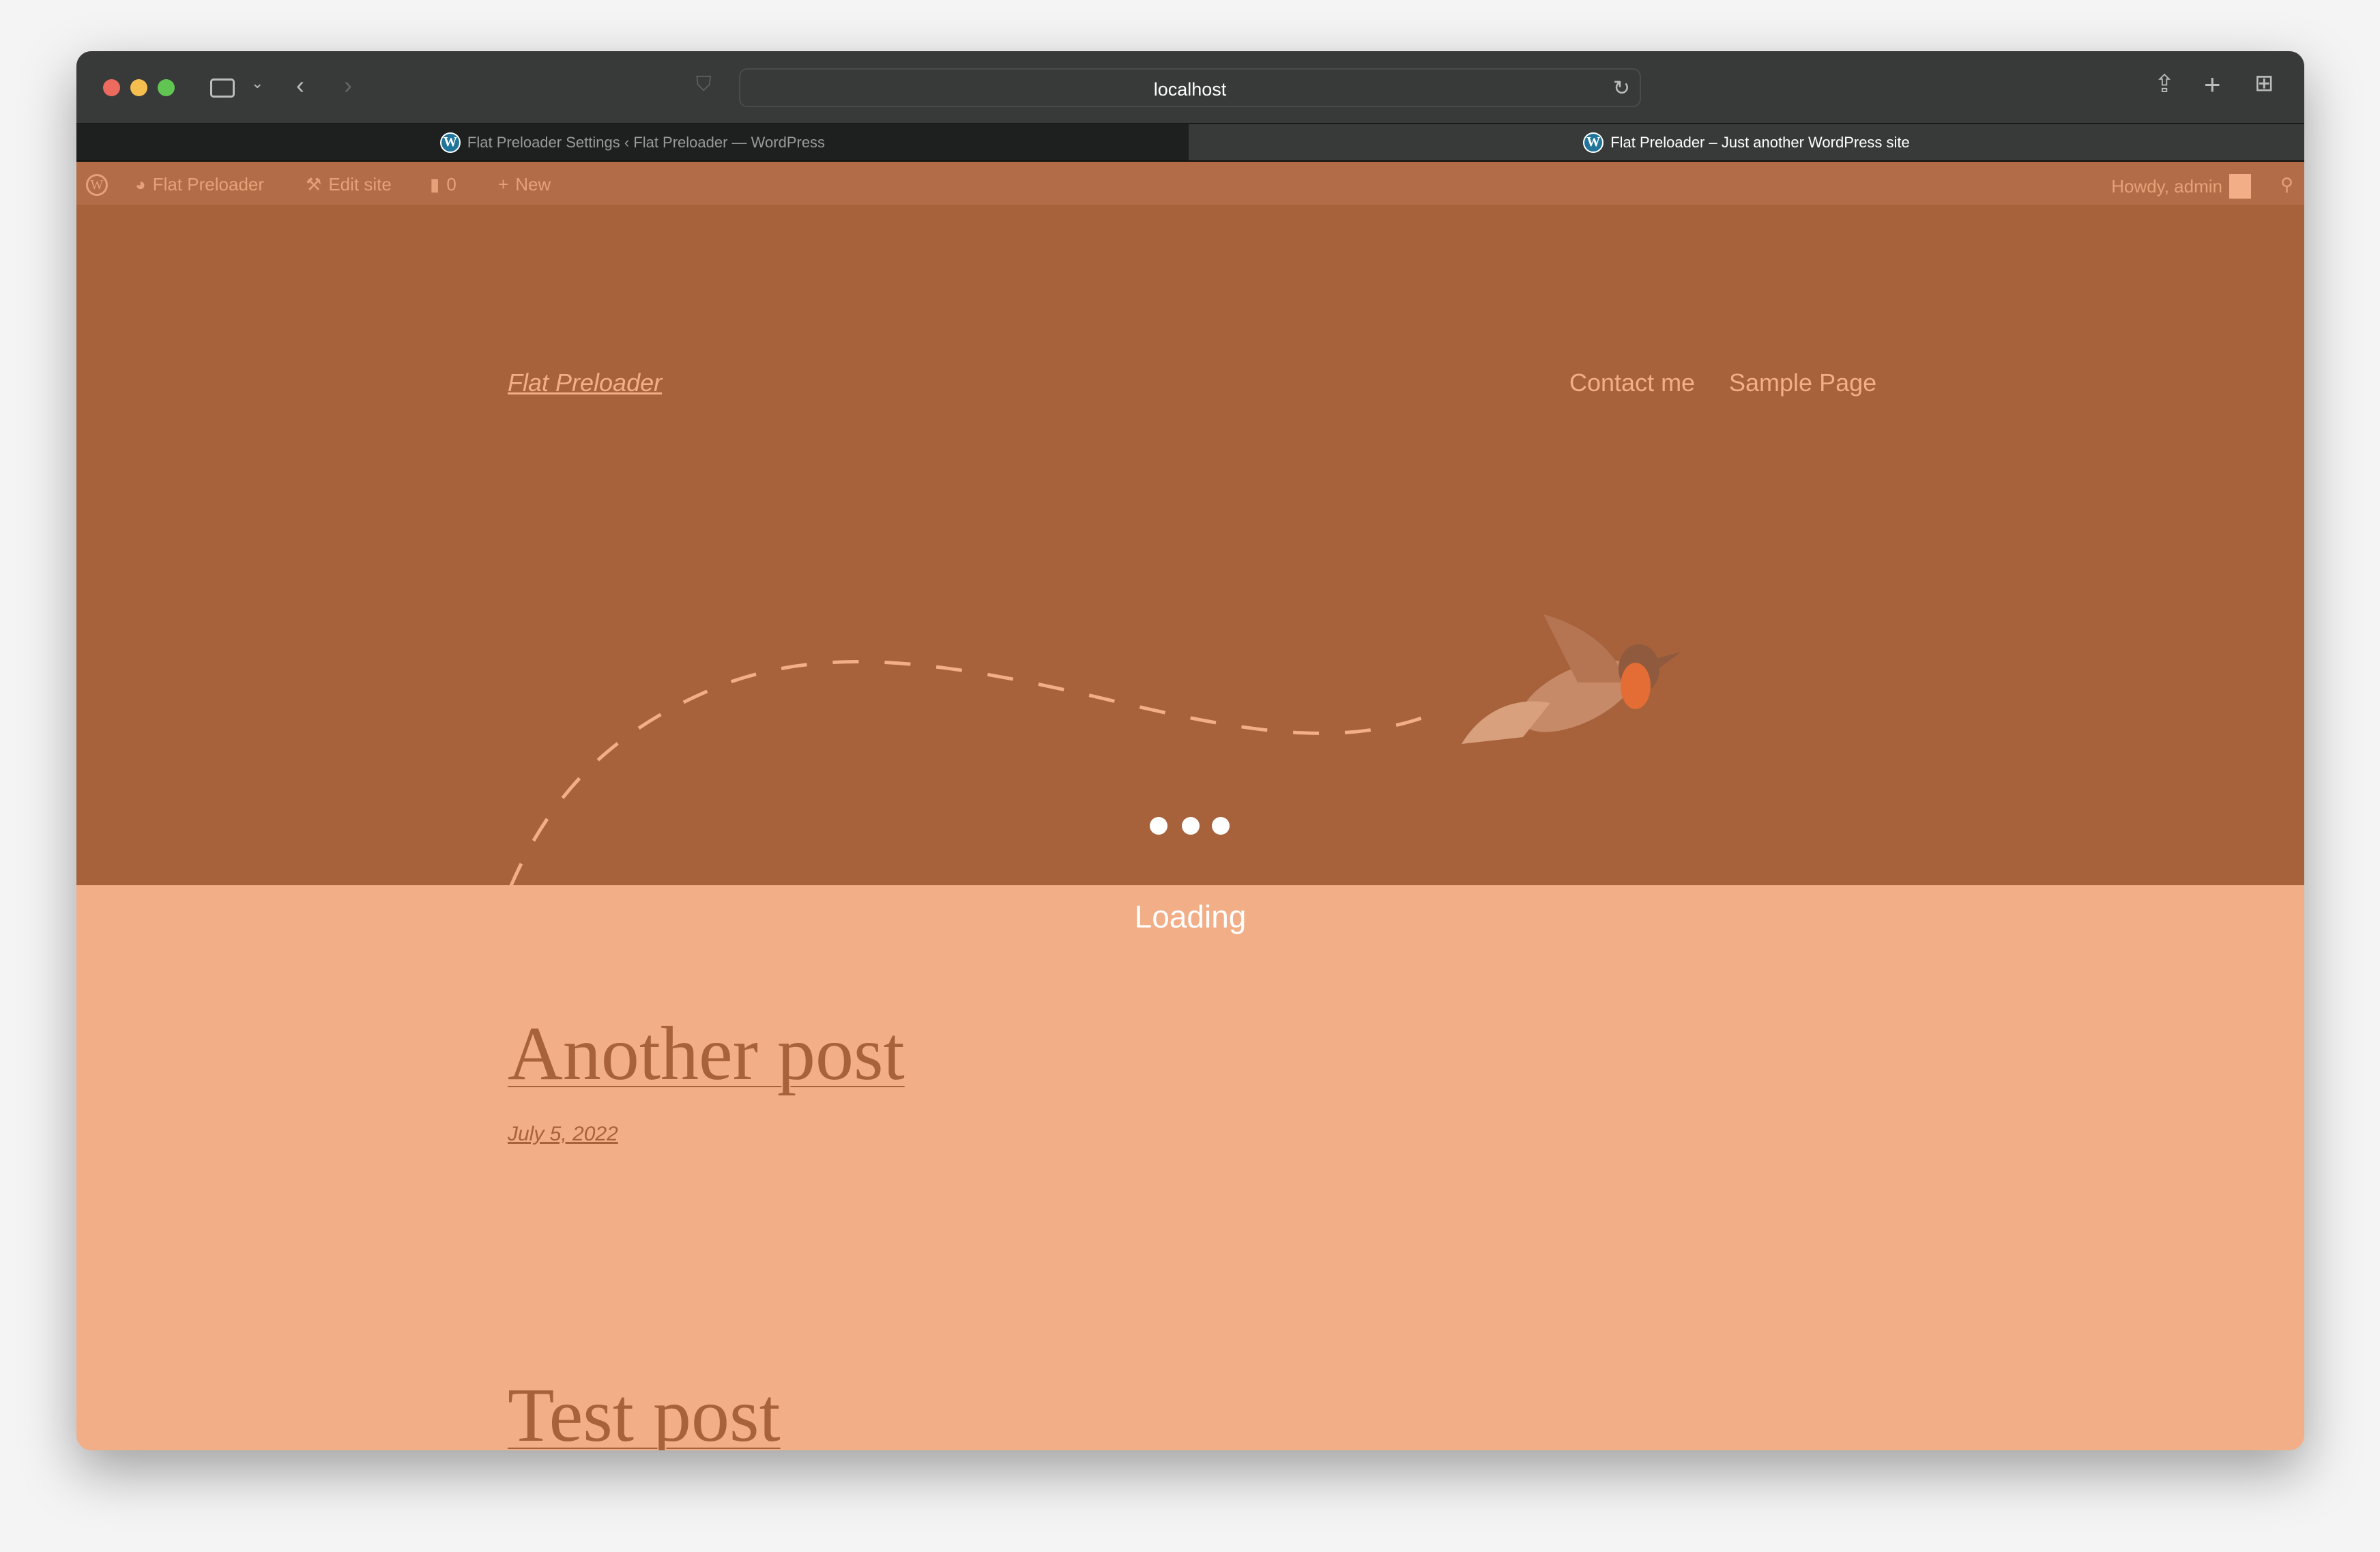 The height and width of the screenshot is (1552, 2380). Describe the element at coordinates (2286, 184) in the screenshot. I see `search-icon: ⚲` at that location.